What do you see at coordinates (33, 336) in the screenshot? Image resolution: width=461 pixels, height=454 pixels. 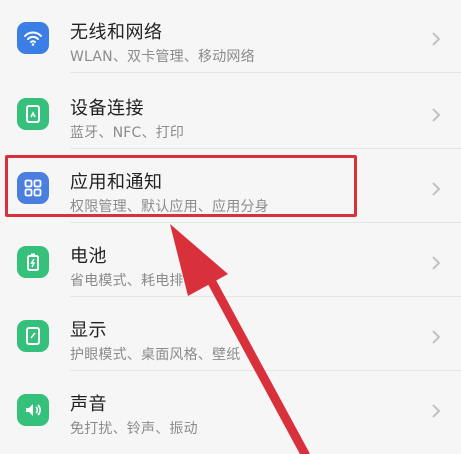 I see `display-icon` at bounding box center [33, 336].